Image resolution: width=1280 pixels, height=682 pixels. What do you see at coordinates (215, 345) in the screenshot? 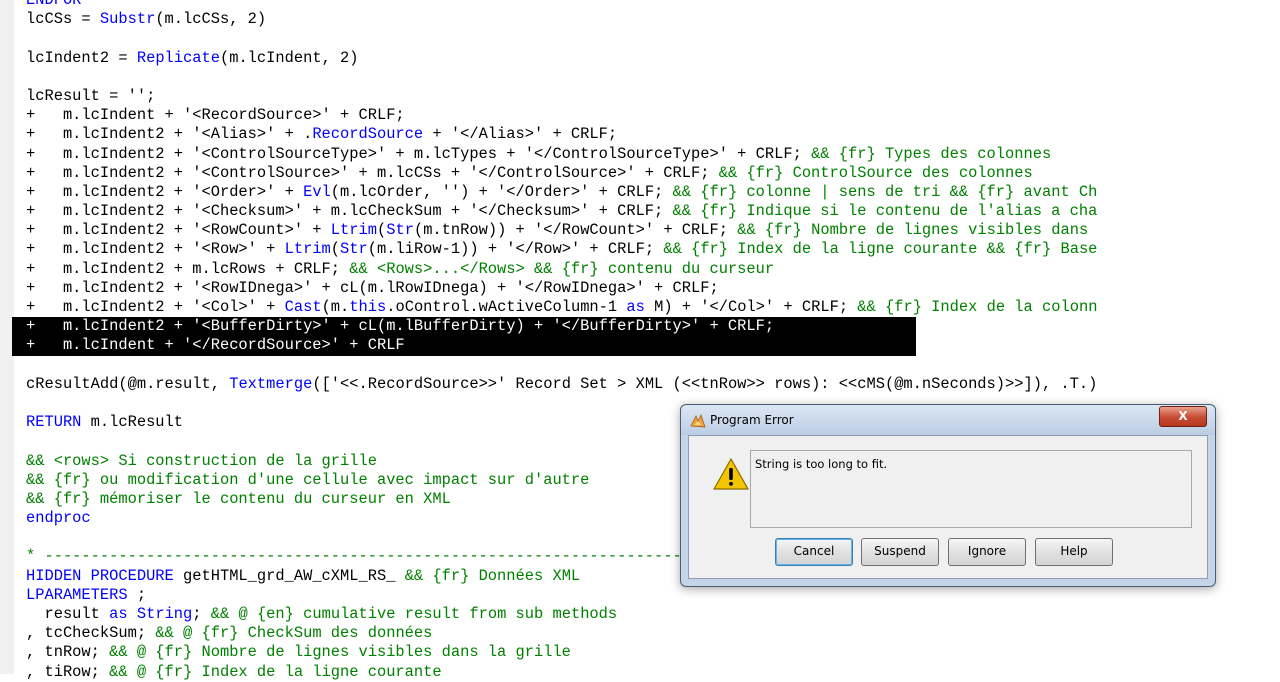
I see `code-token: + m.lcIndent + '</RecordSource>' + CRLF` at bounding box center [215, 345].